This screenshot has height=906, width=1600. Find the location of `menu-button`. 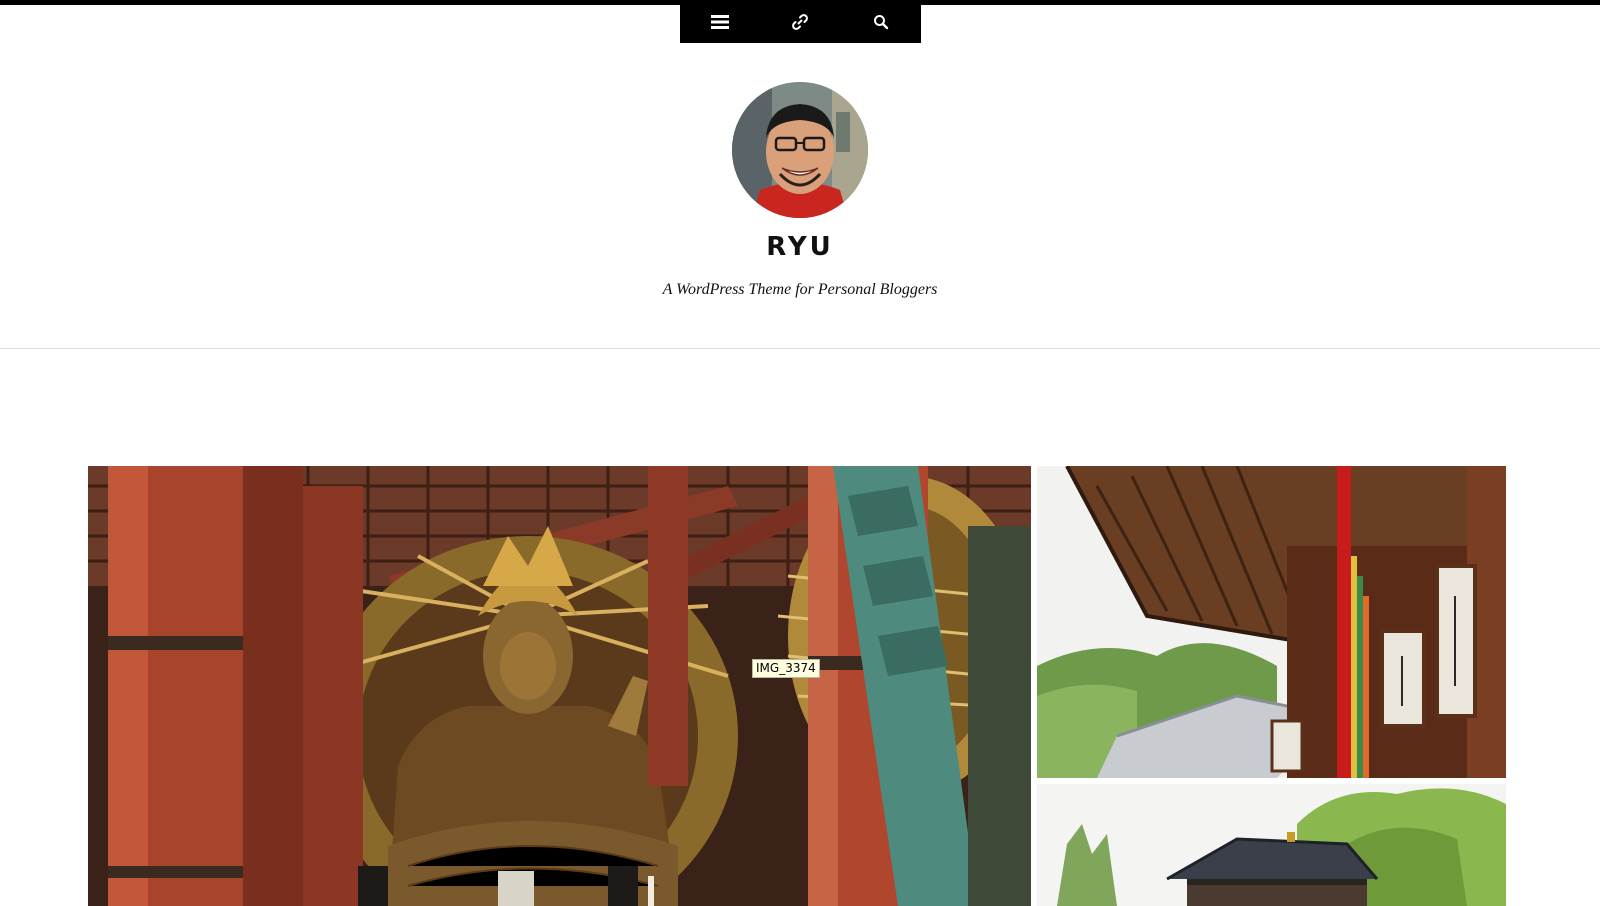

menu-button is located at coordinates (720, 21).